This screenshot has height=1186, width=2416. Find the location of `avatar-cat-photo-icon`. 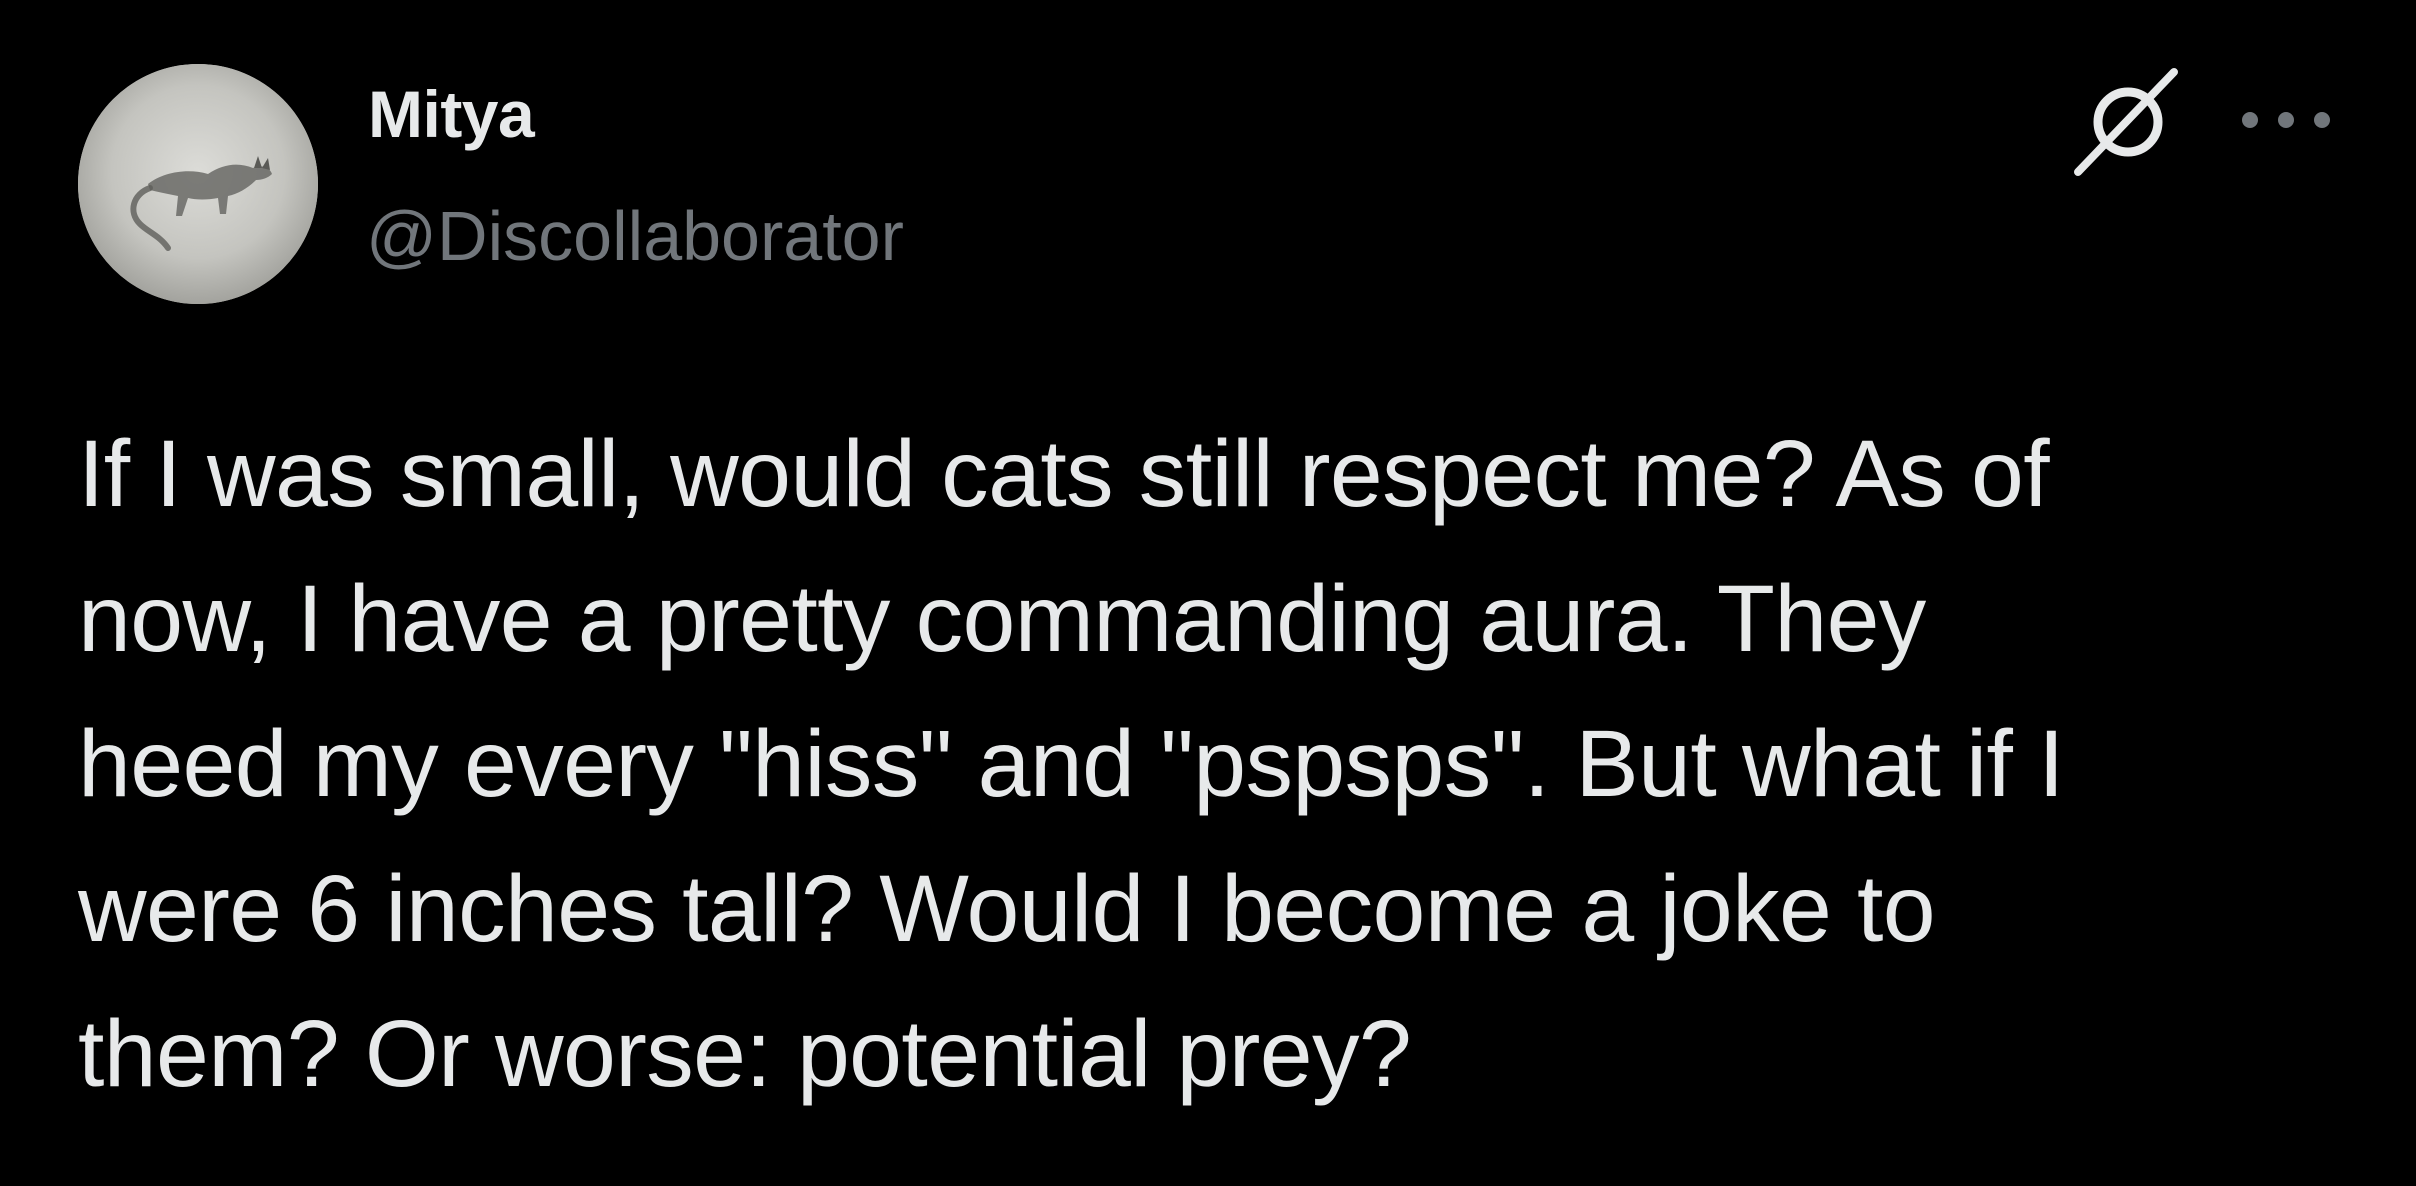

avatar-cat-photo-icon is located at coordinates (198, 184).